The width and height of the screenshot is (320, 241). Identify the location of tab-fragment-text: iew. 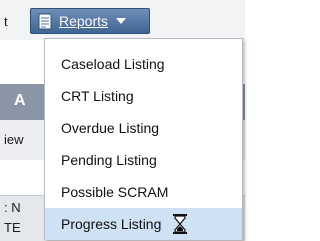
(14, 139).